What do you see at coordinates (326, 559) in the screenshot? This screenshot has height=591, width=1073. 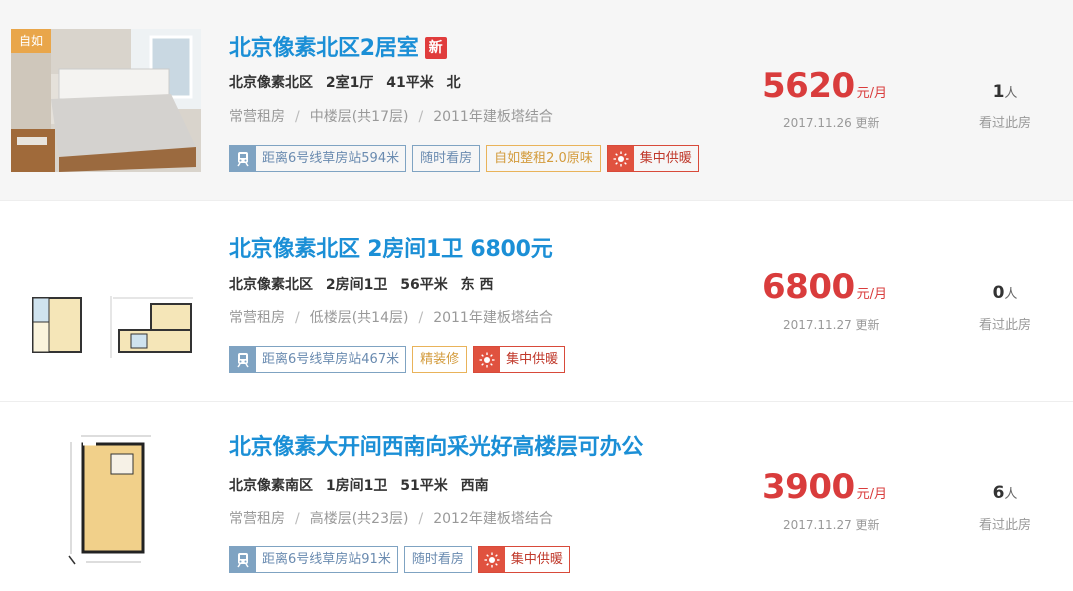 I see `subway-distance-text: 距离6号线草房站91米` at bounding box center [326, 559].